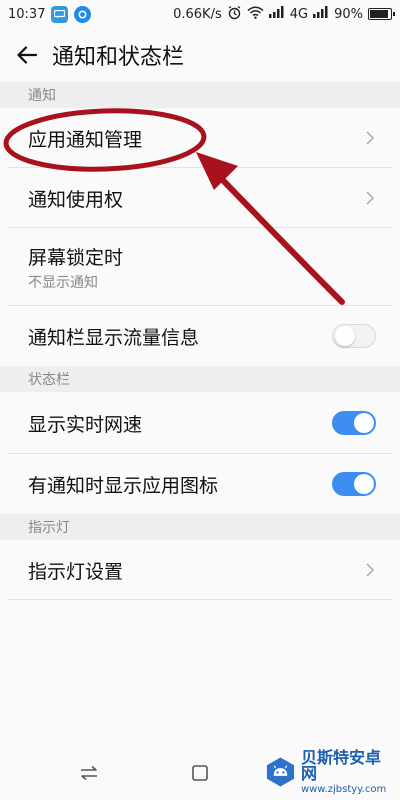  Describe the element at coordinates (280, 772) in the screenshot. I see `android-logo` at that location.